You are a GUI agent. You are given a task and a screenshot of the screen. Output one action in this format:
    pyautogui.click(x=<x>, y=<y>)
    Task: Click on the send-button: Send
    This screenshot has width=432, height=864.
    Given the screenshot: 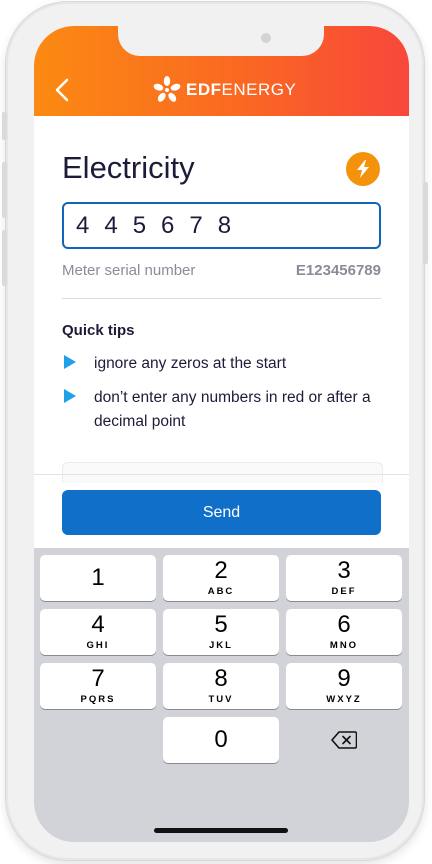 What is the action you would take?
    pyautogui.click(x=221, y=512)
    